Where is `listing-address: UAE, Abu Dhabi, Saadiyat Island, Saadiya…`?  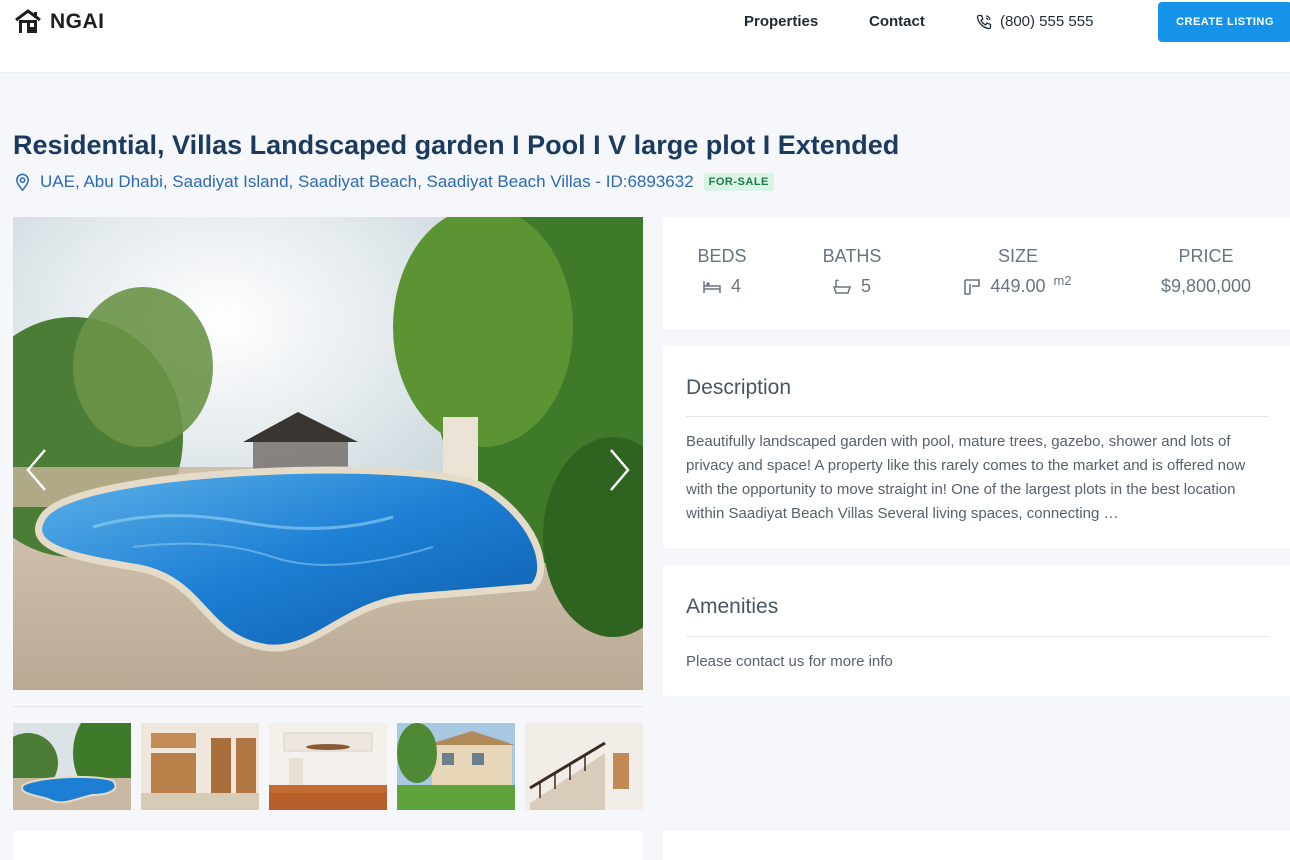
listing-address: UAE, Abu Dhabi, Saadiyat Island, Saadiya… is located at coordinates (393, 182).